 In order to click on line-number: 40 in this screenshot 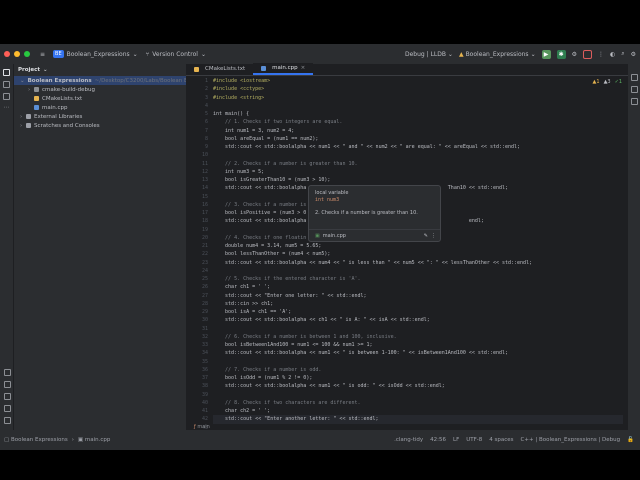, I will do `click(197, 403)`.